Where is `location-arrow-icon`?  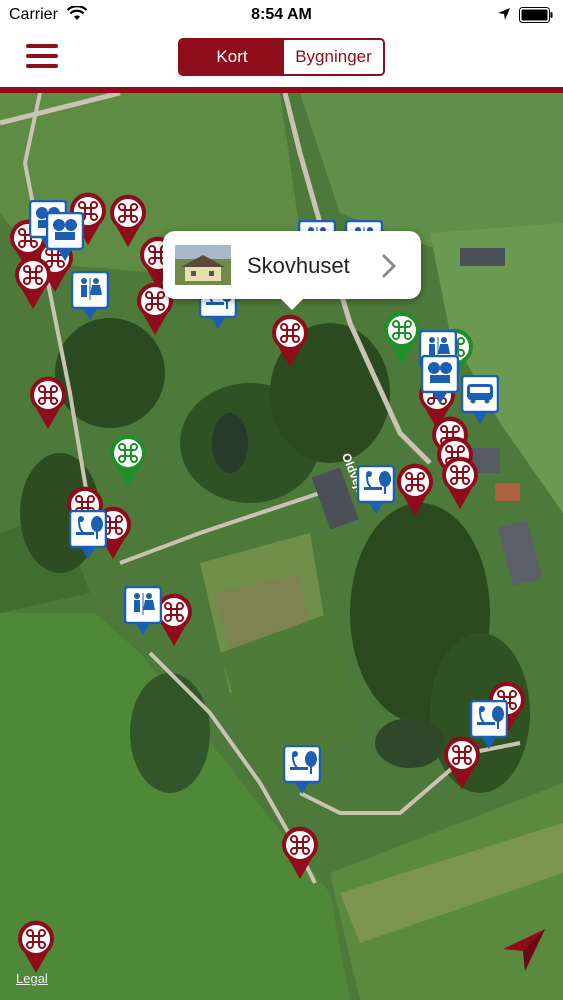
location-arrow-icon is located at coordinates (524, 950).